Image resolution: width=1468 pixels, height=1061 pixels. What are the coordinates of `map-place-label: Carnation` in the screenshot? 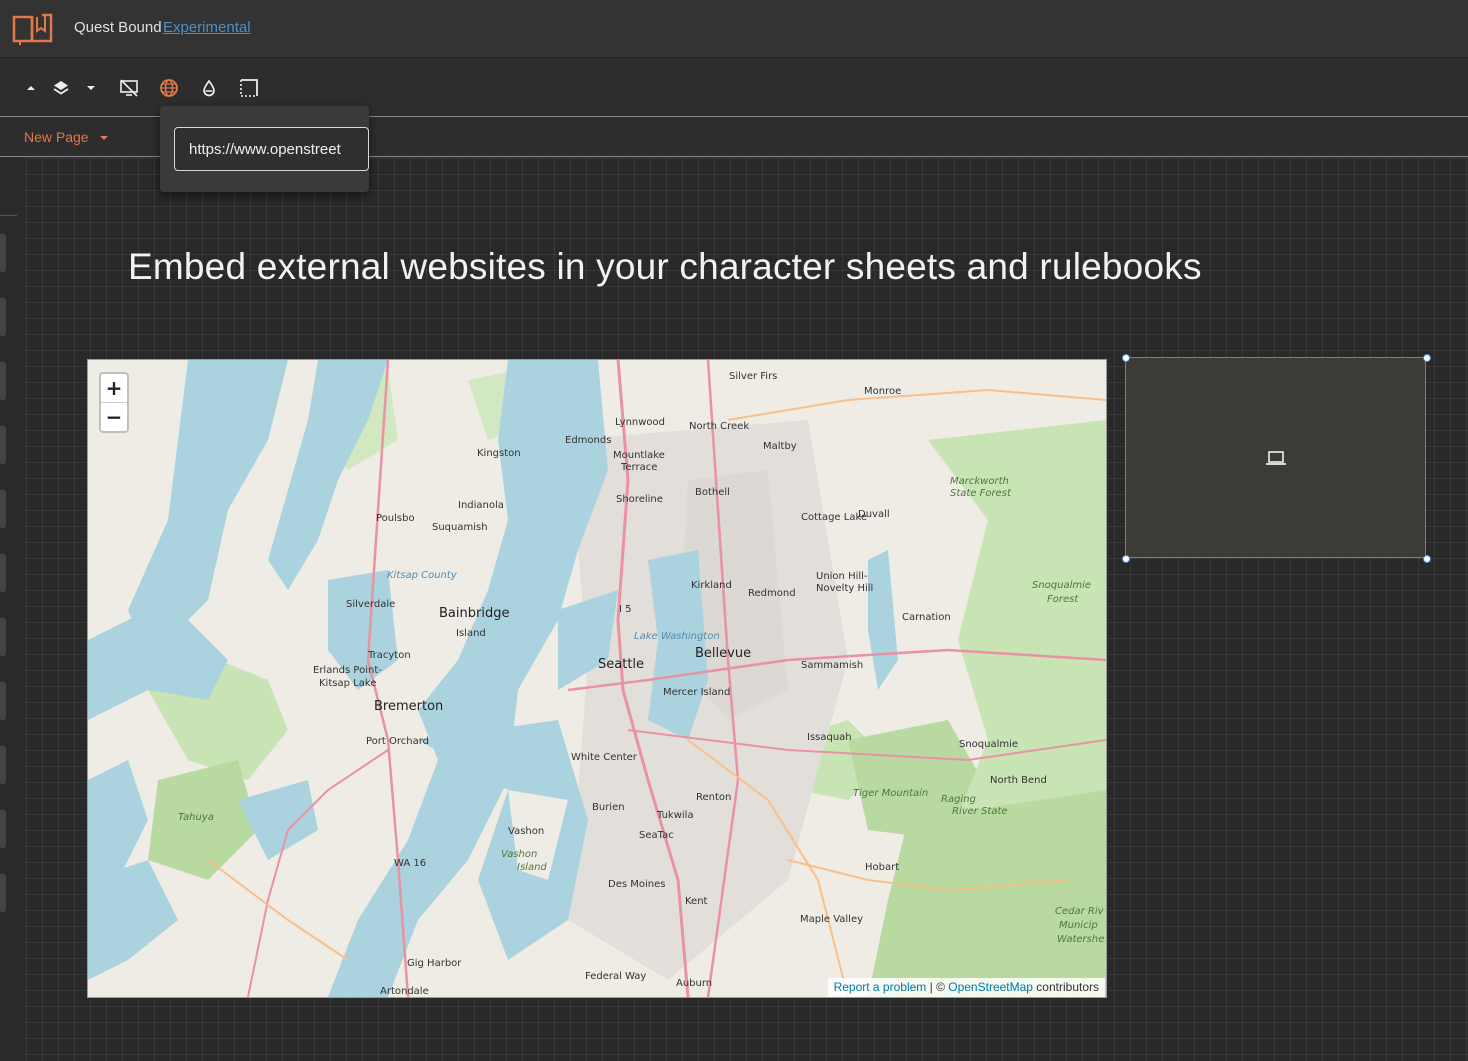 It's located at (926, 617).